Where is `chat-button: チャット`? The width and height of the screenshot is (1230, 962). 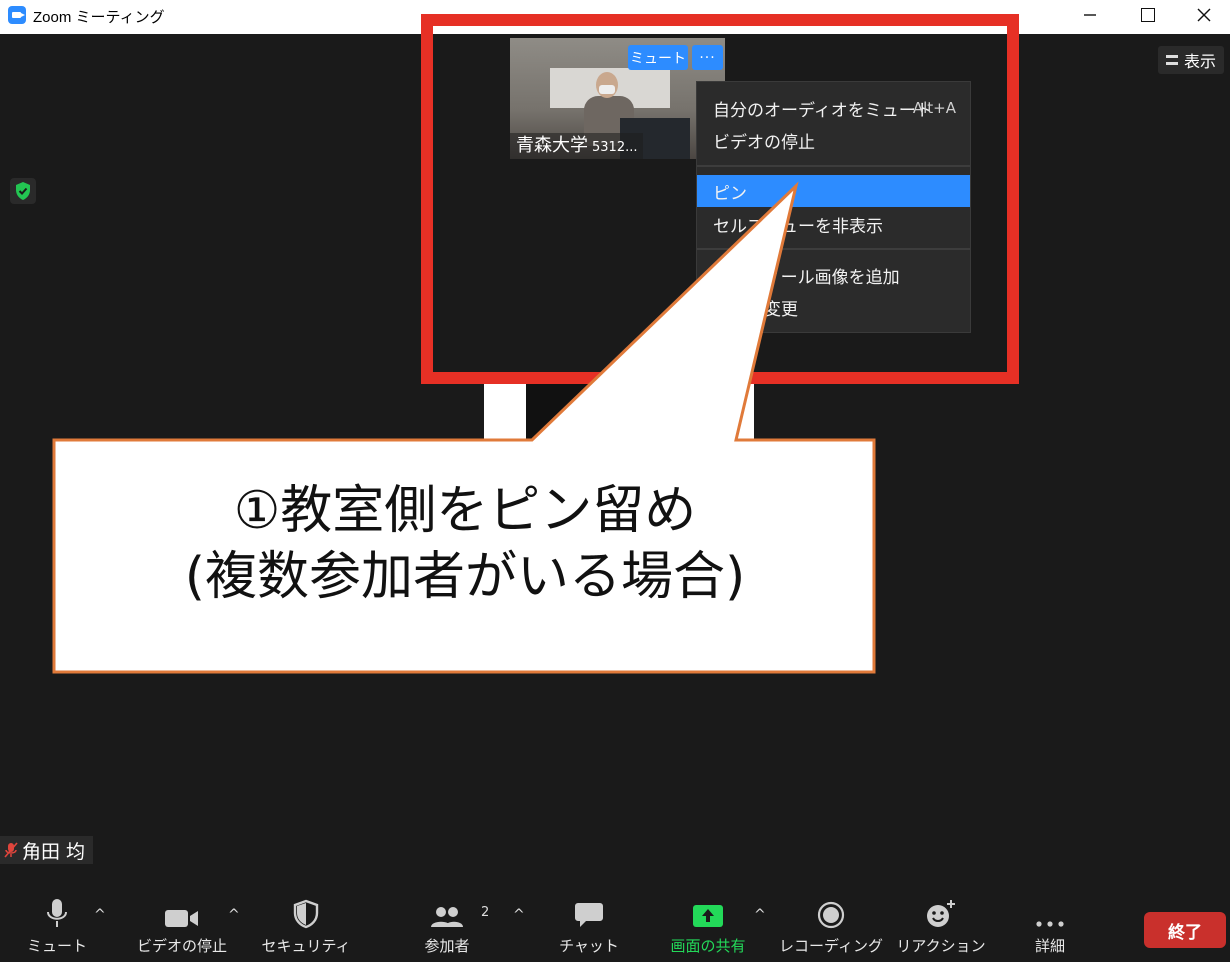
chat-button: チャット is located at coordinates (589, 927).